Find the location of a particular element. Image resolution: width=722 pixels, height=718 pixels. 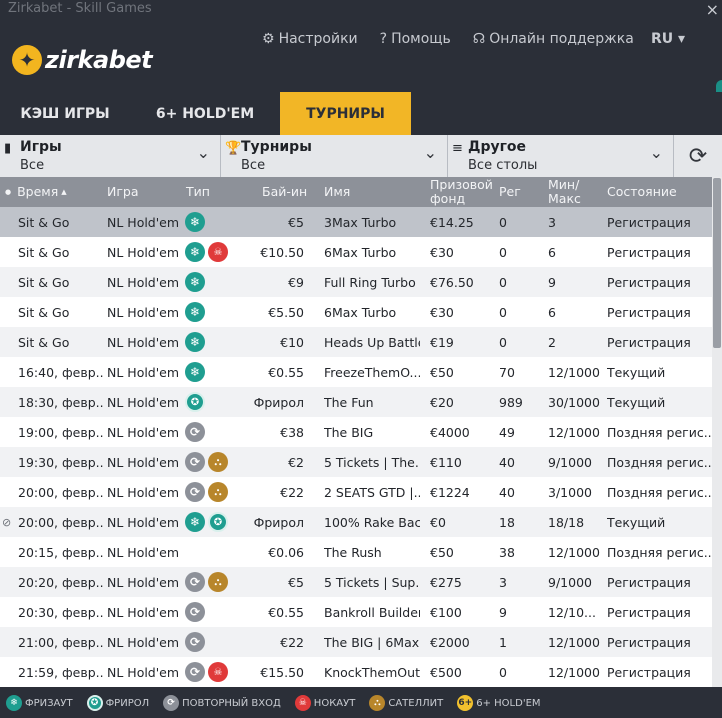

legend-item-satellite: ⛬ САТЕЛЛИТ is located at coordinates (406, 703).